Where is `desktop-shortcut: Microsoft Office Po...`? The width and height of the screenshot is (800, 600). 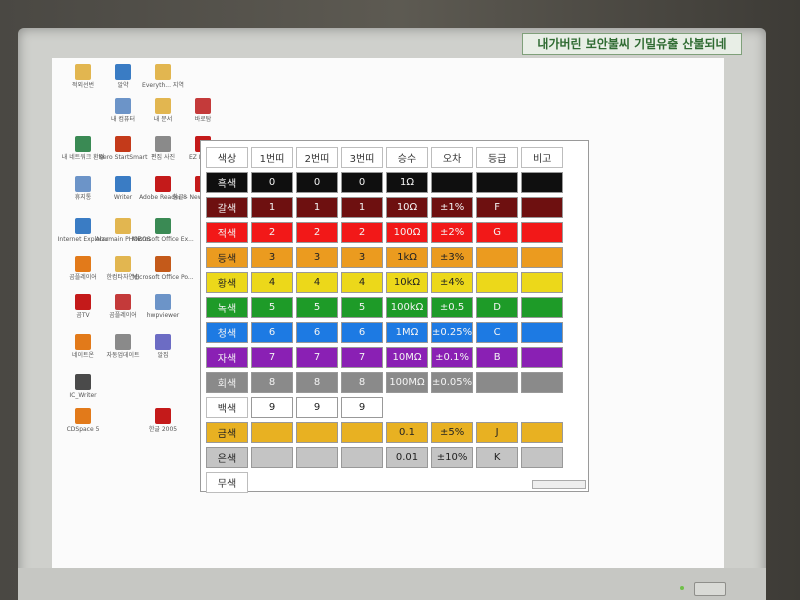
desktop-shortcut: Microsoft Office Po... is located at coordinates (163, 268).